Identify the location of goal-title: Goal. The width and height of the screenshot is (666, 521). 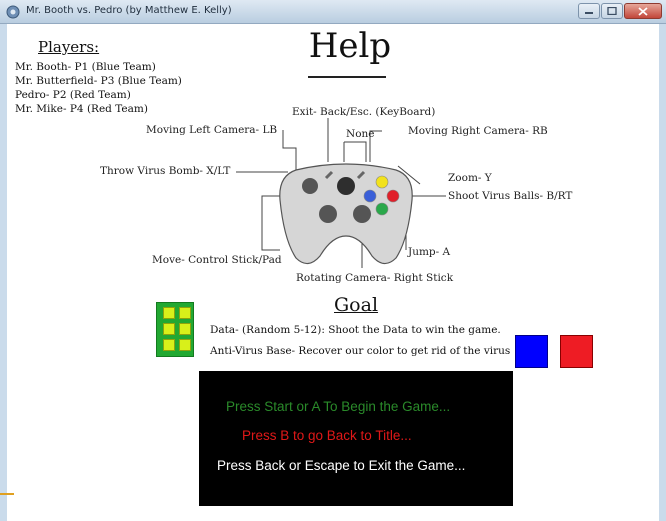
(356, 305).